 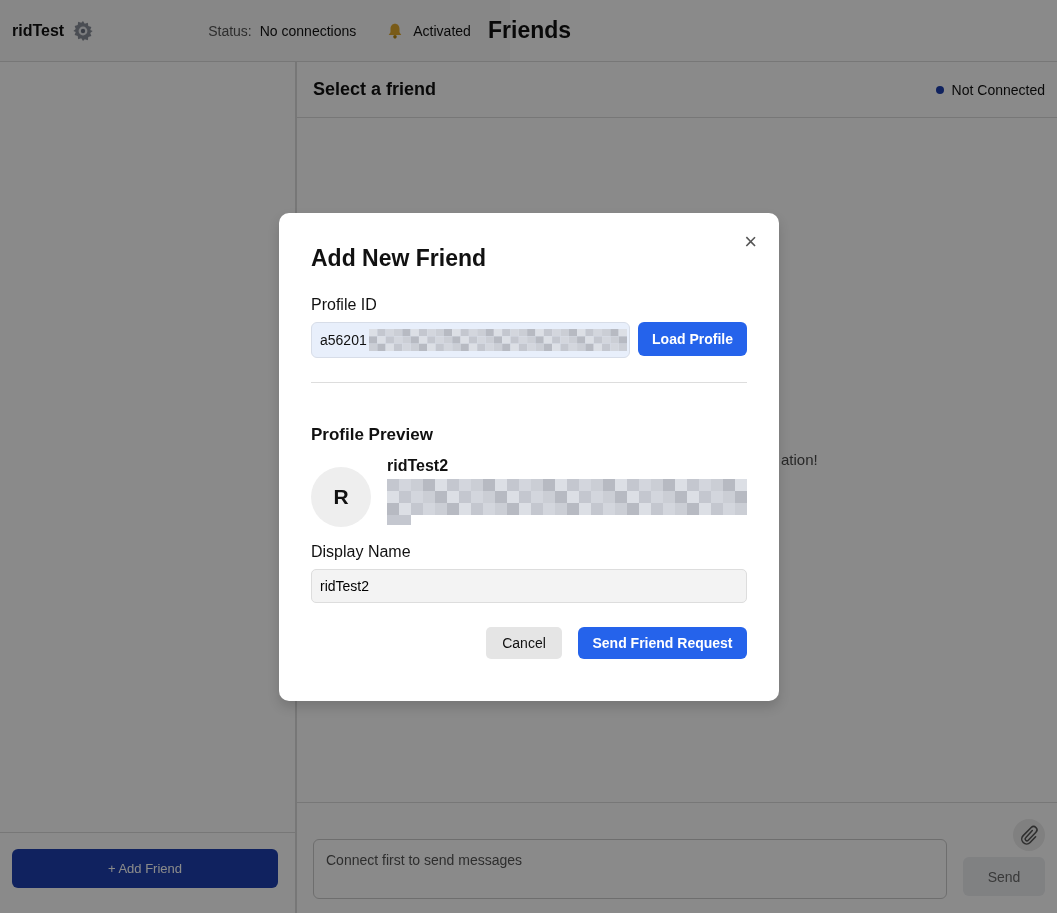 What do you see at coordinates (692, 339) in the screenshot?
I see `load-profile-button: Load Profile` at bounding box center [692, 339].